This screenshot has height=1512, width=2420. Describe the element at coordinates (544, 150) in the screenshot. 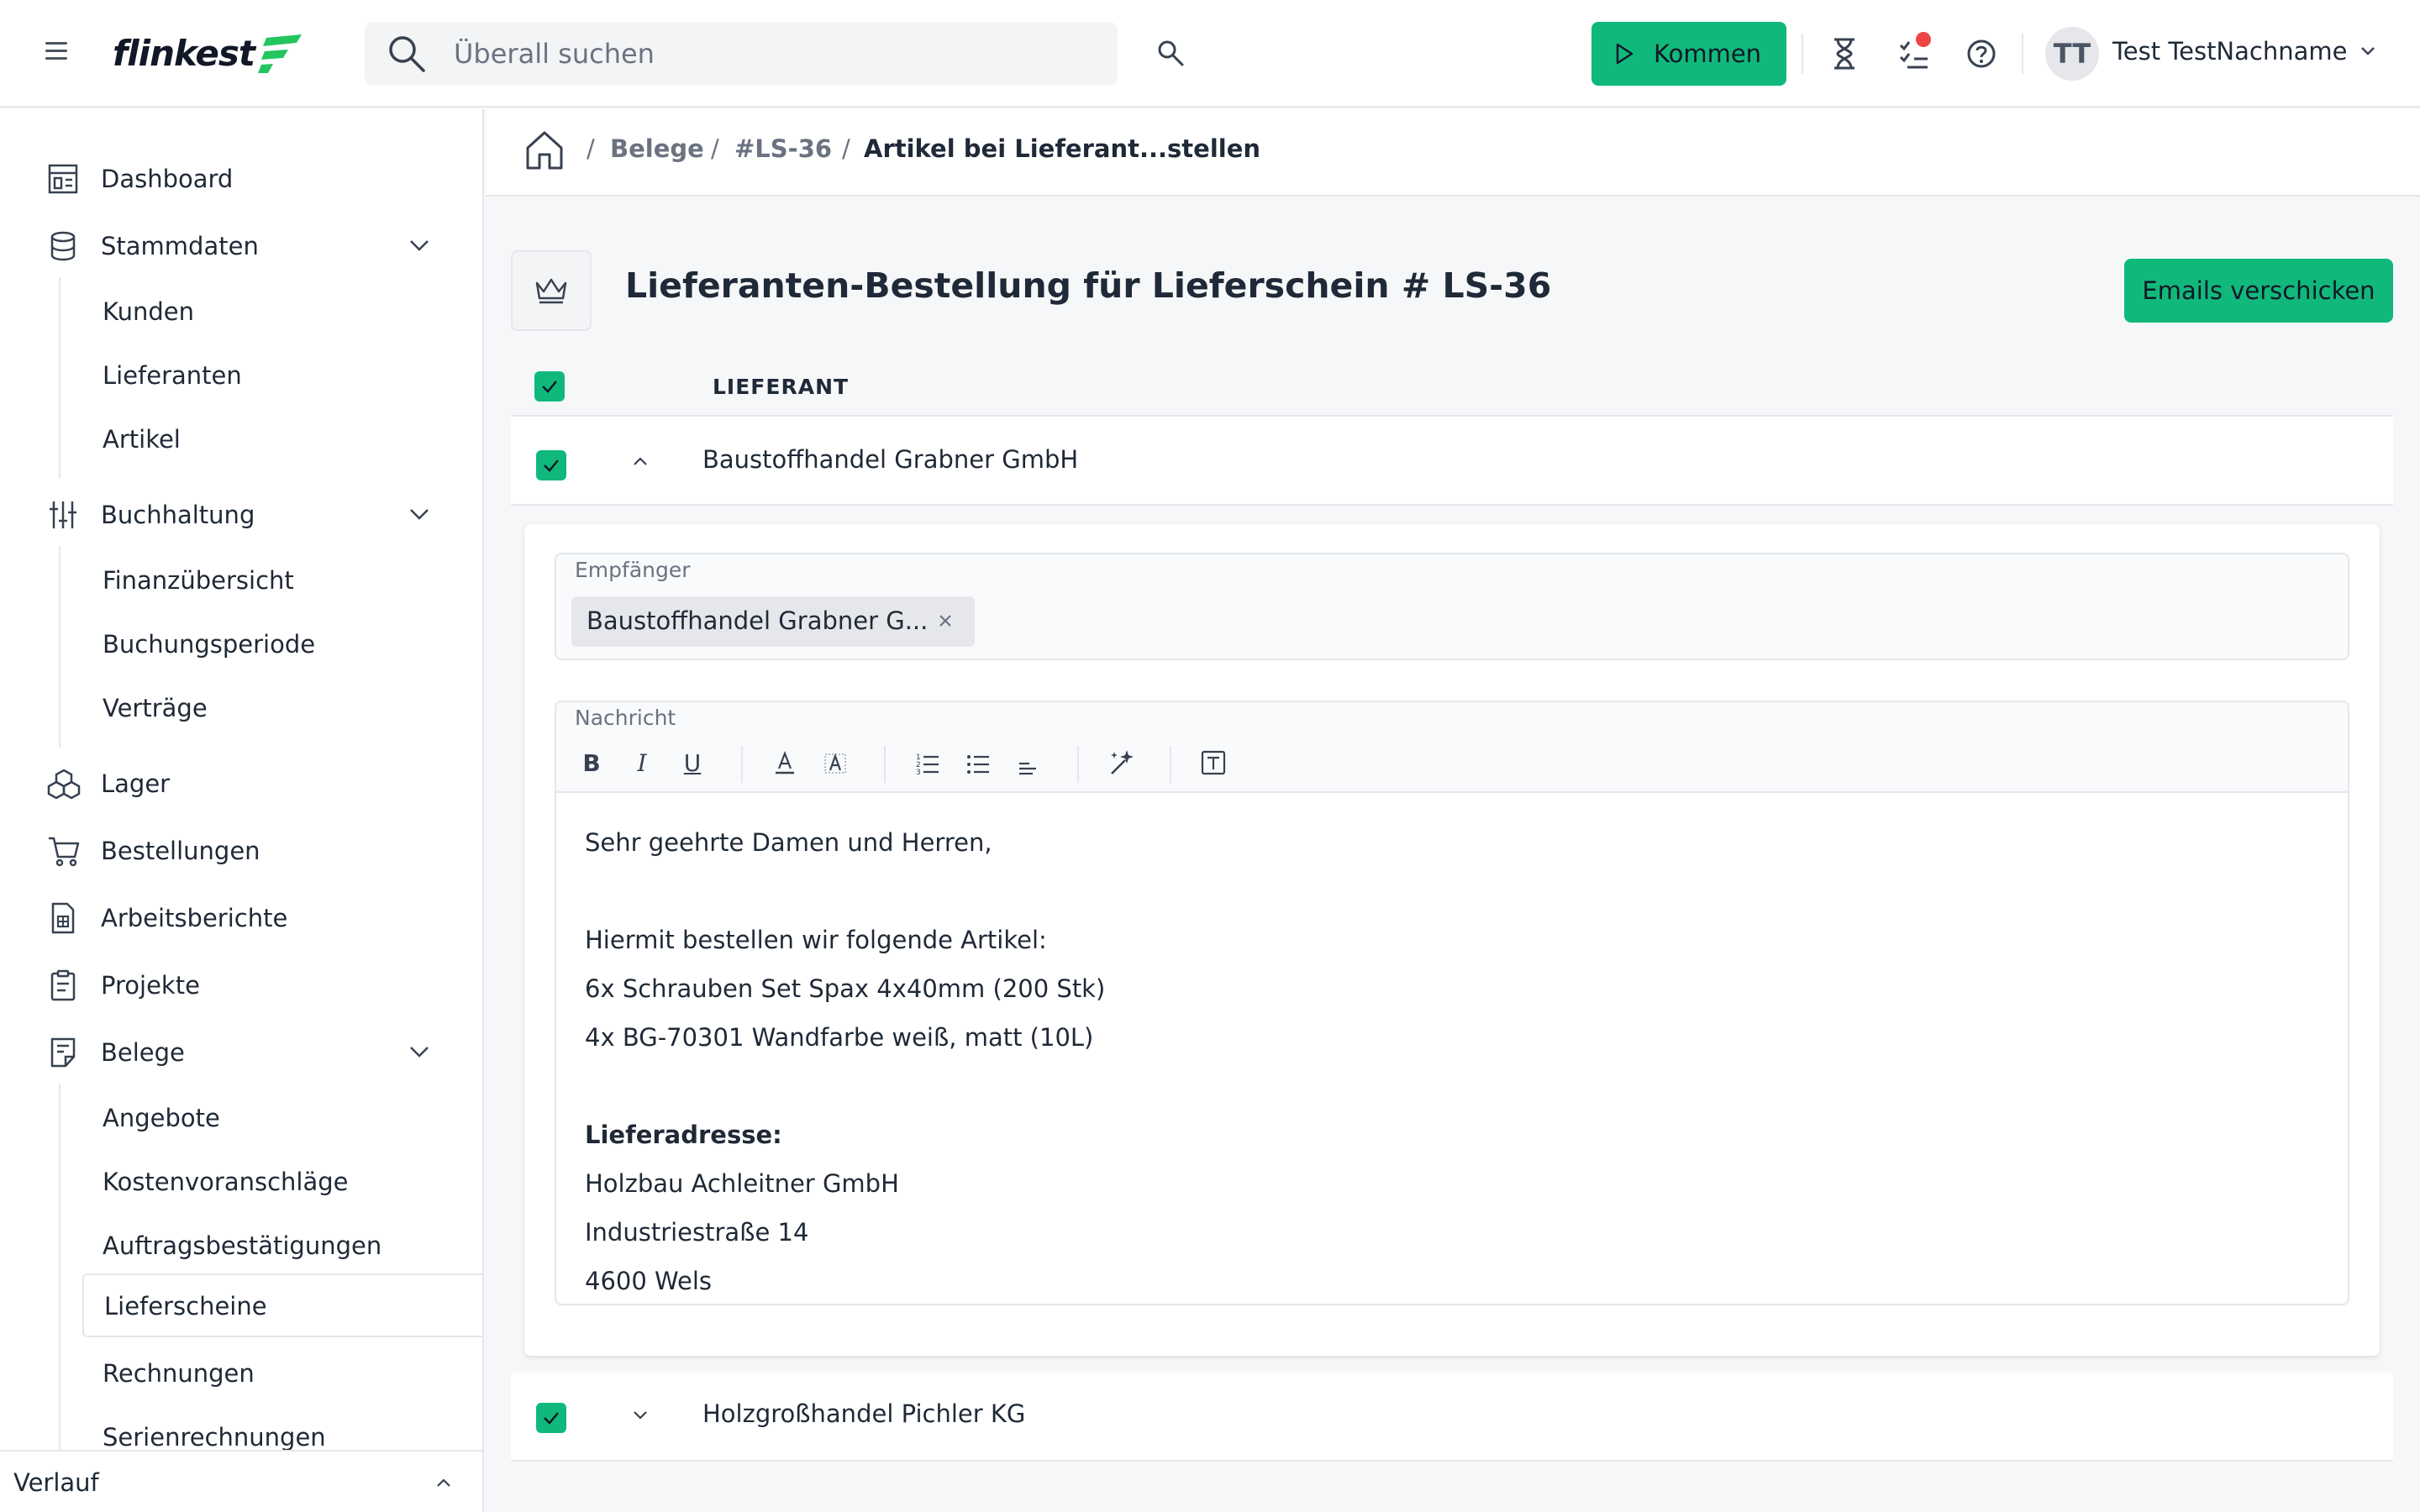

I see `home-icon` at that location.